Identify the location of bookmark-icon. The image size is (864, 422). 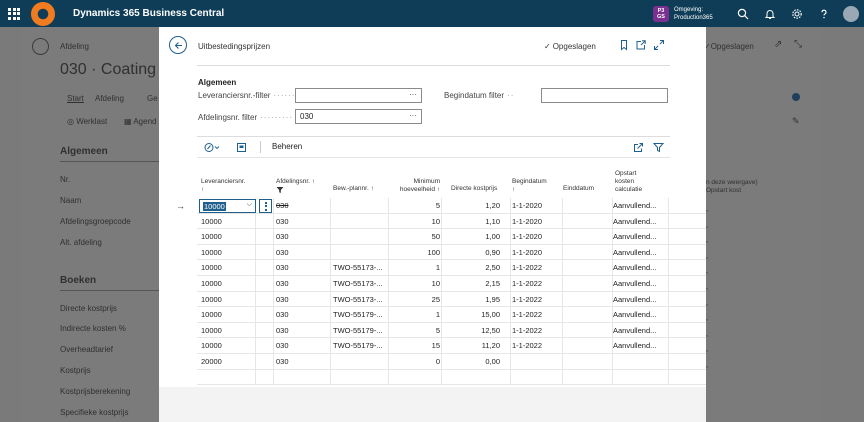
(624, 45).